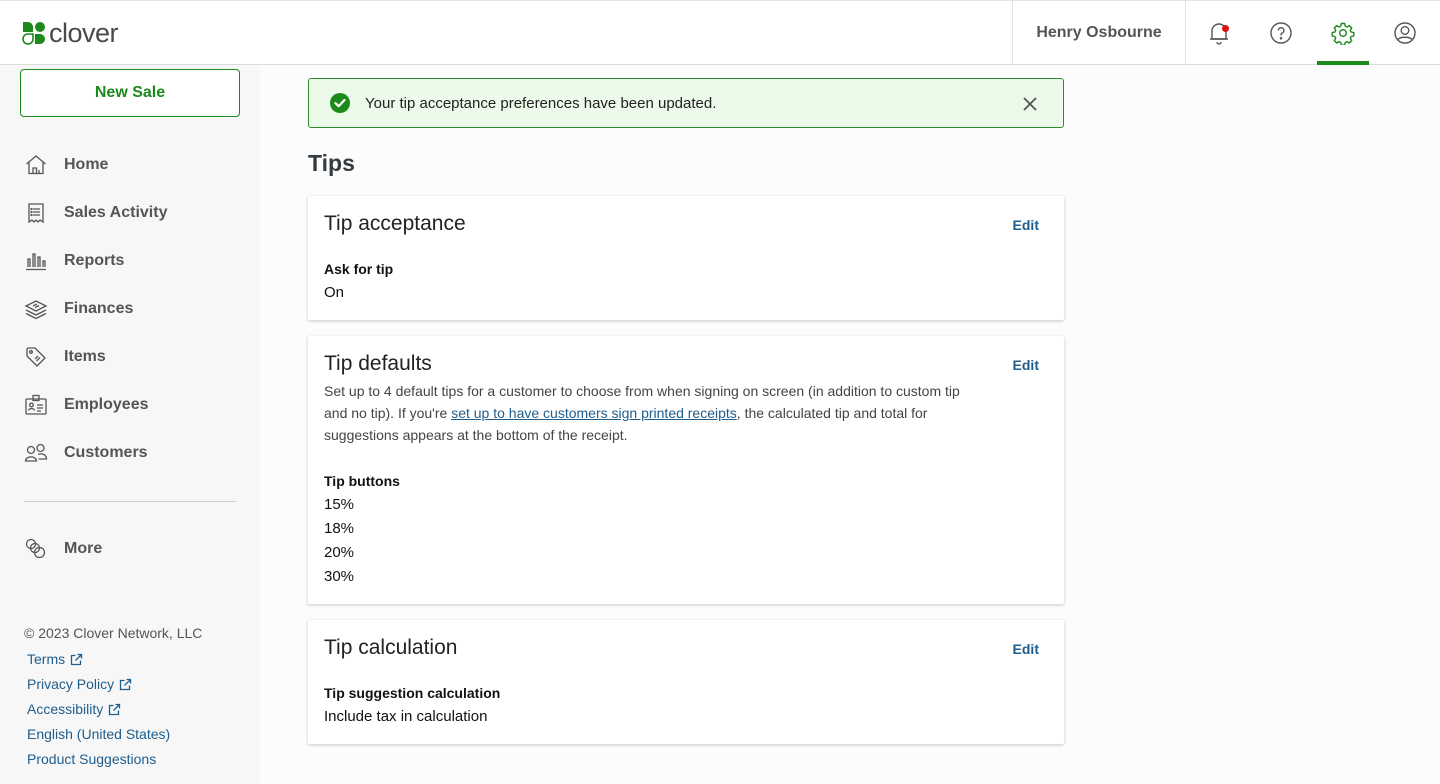 This screenshot has width=1440, height=784. I want to click on tip-suggestion-calculation-label: Tip suggestion calculation, so click(412, 693).